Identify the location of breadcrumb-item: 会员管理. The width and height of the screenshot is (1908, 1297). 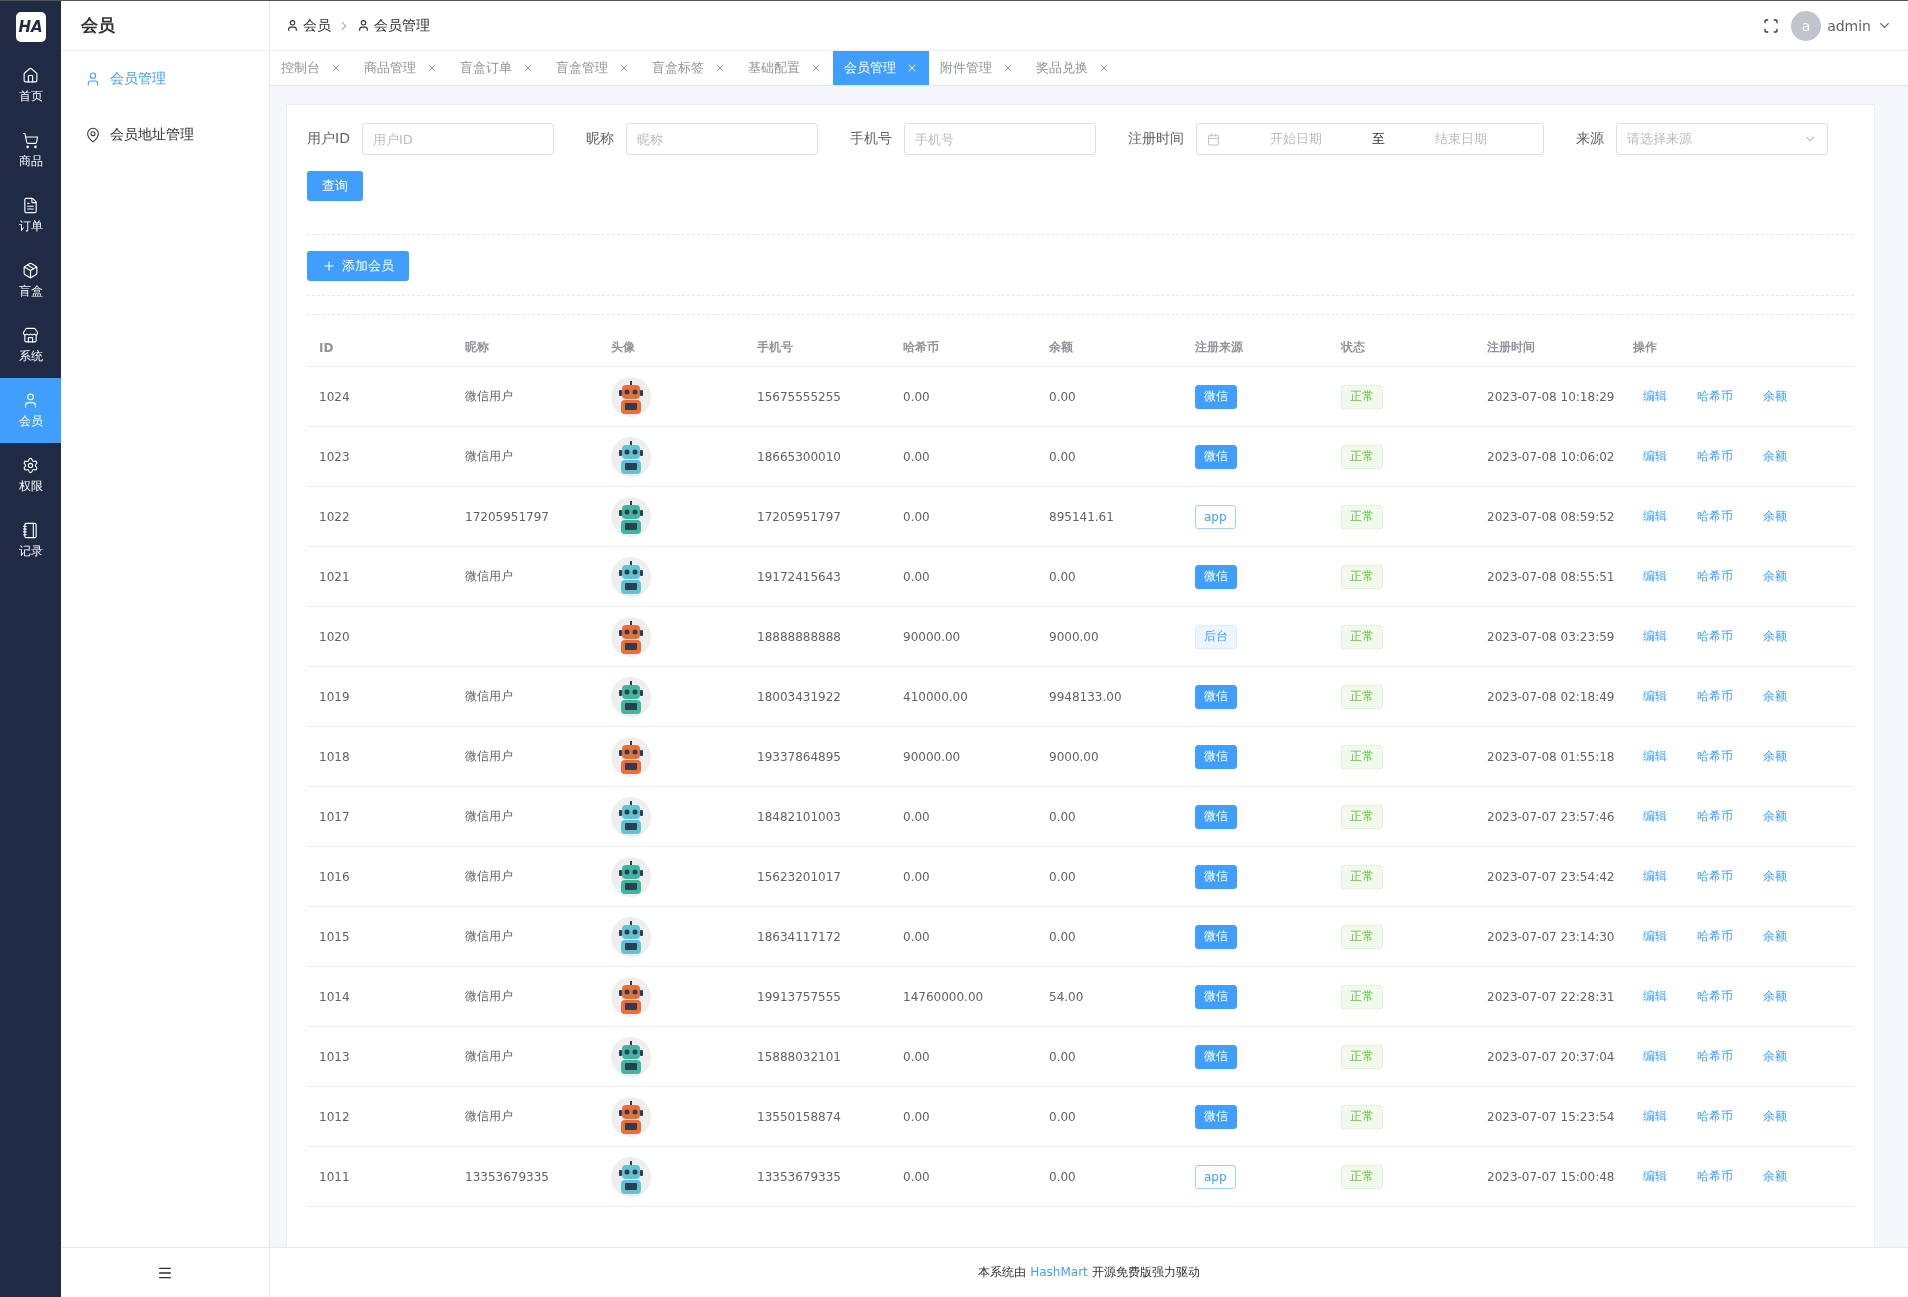
(393, 25).